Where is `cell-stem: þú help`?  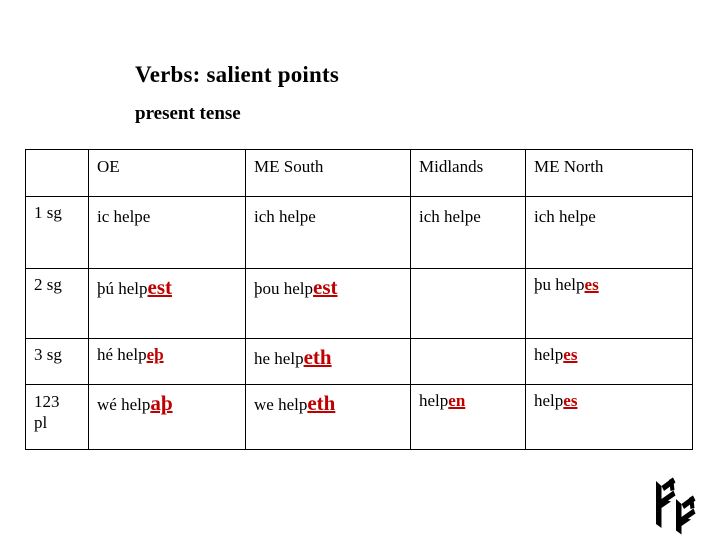 cell-stem: þú help is located at coordinates (122, 288).